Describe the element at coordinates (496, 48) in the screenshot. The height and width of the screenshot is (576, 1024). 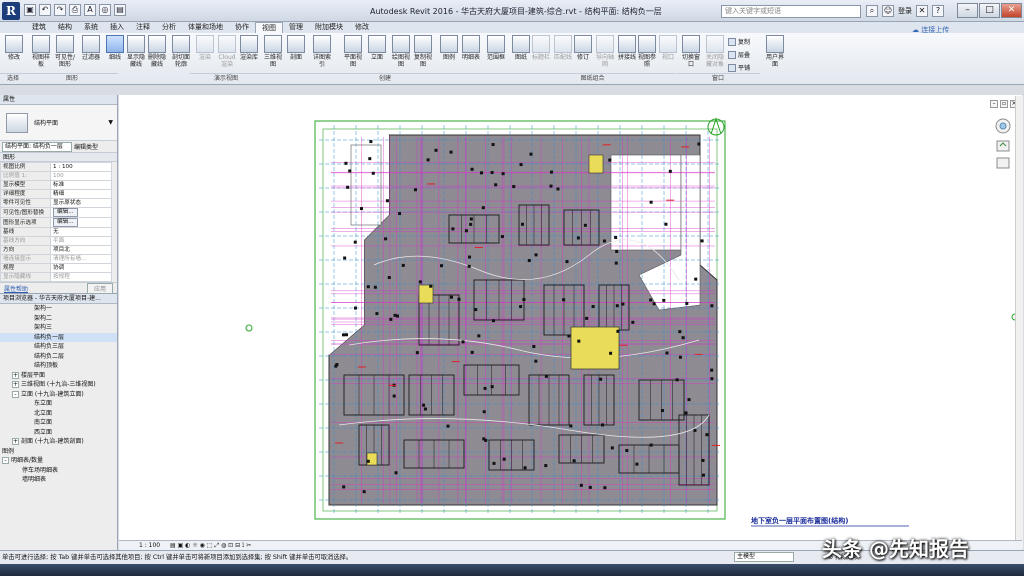
I see `scope-box-button: 范围框` at that location.